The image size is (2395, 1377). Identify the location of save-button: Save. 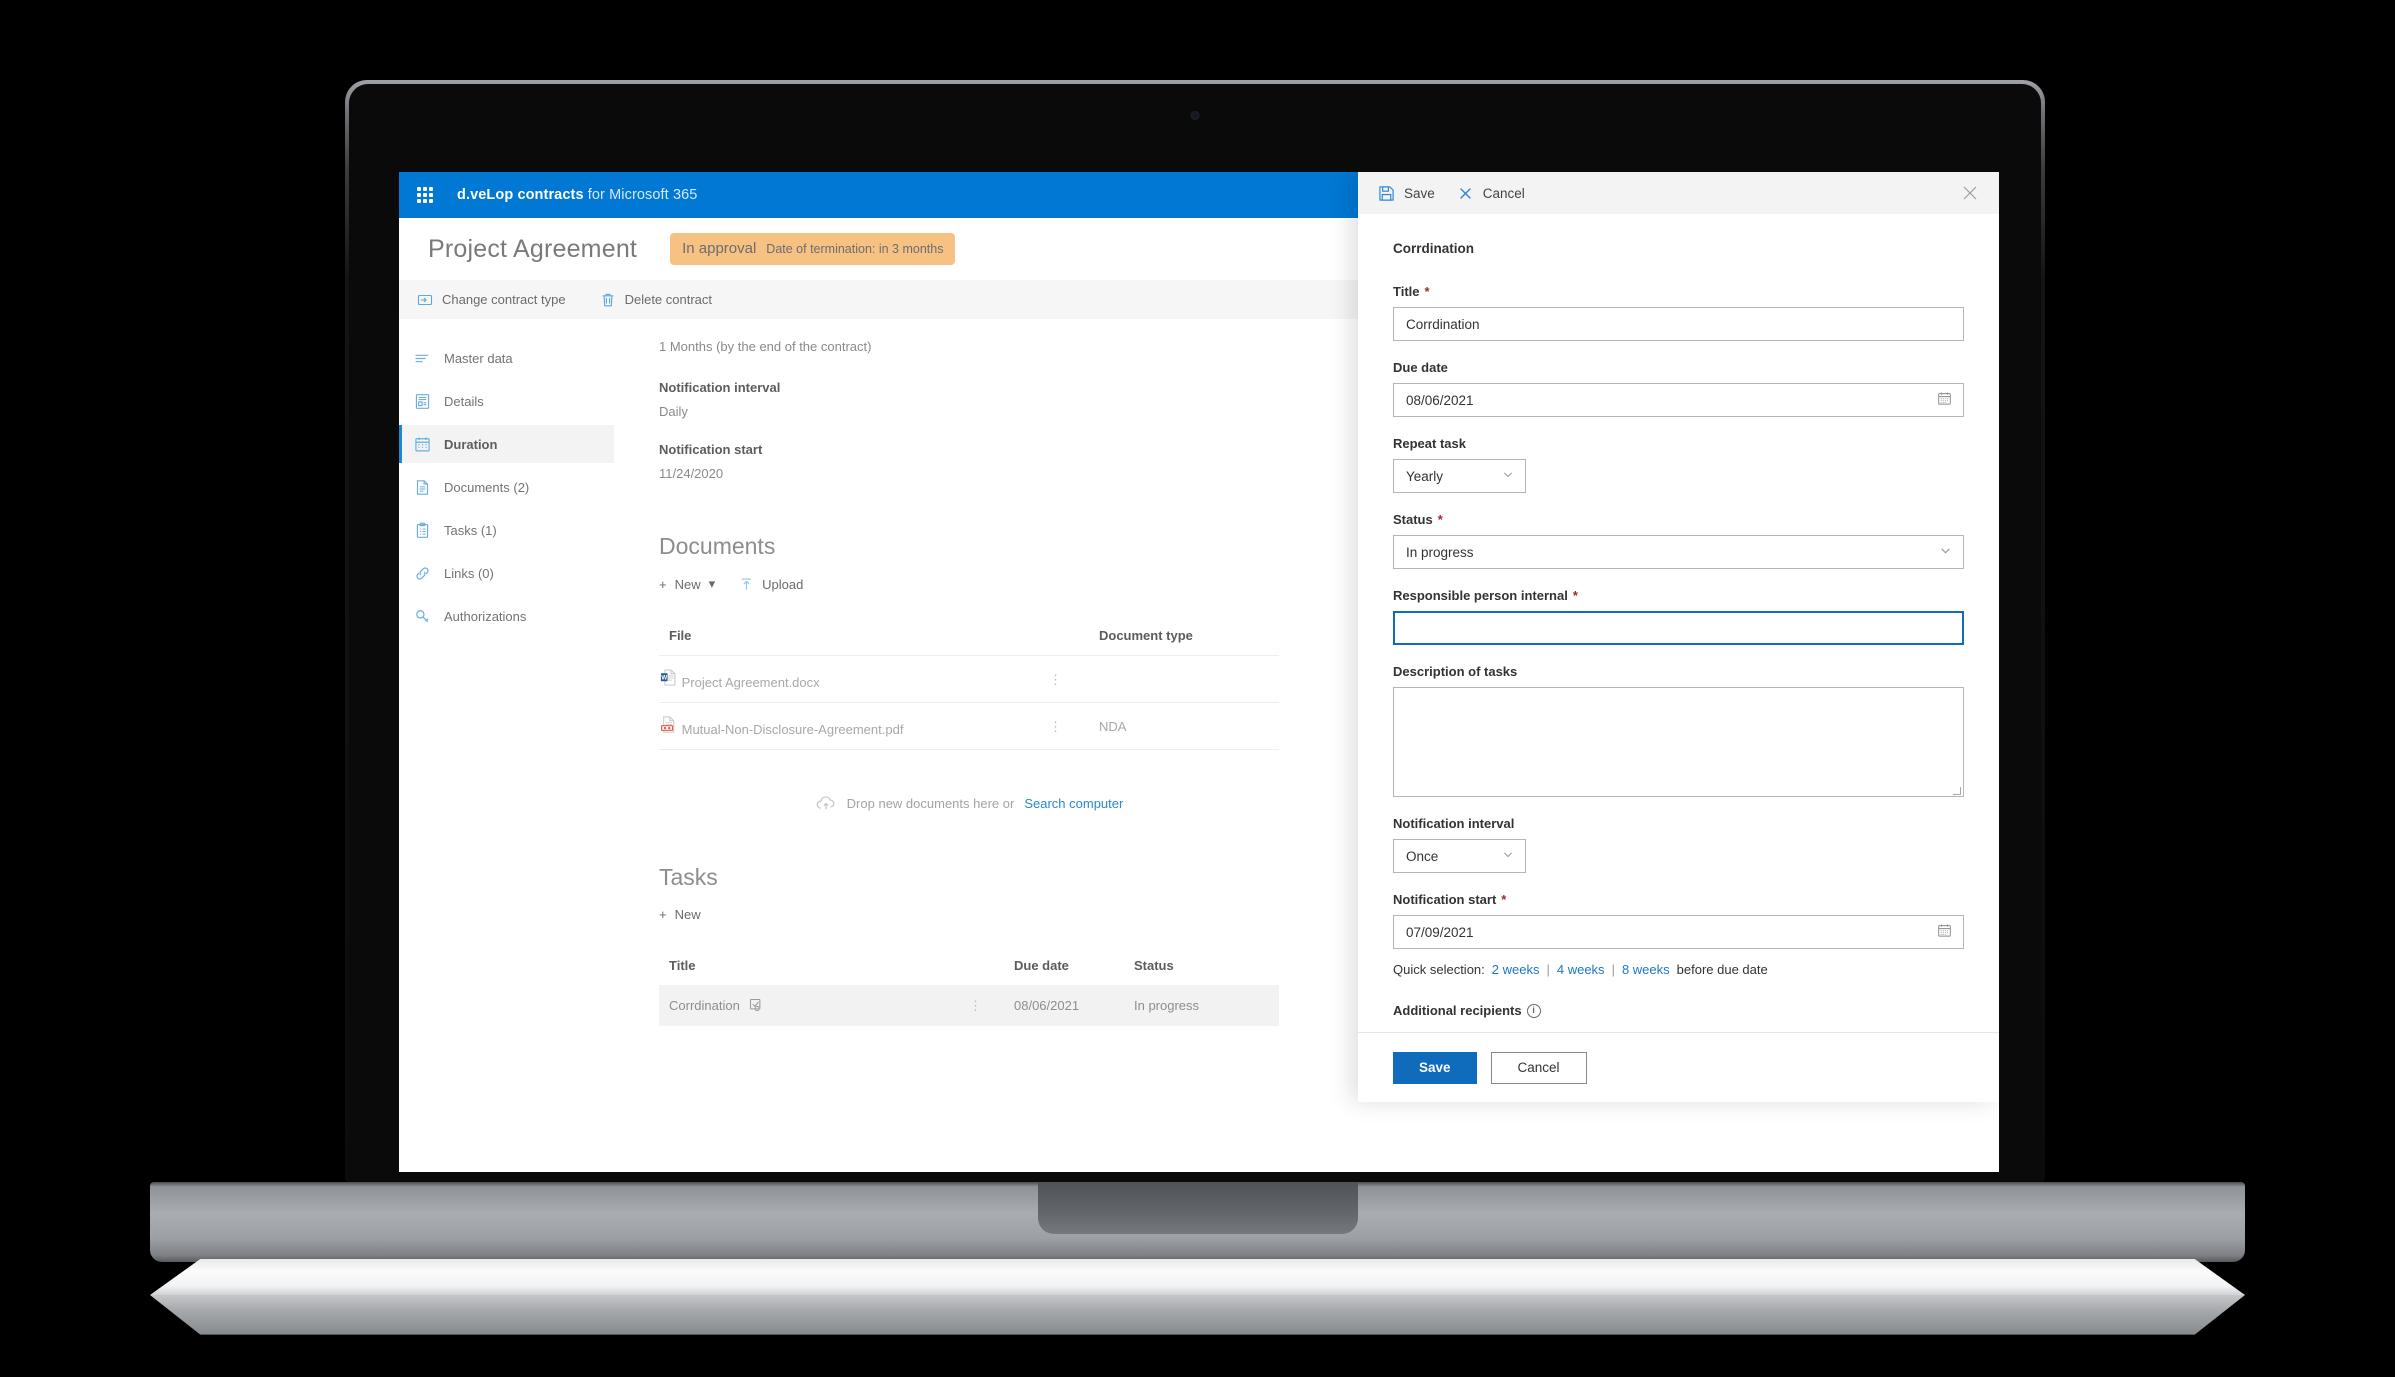
(1435, 1067).